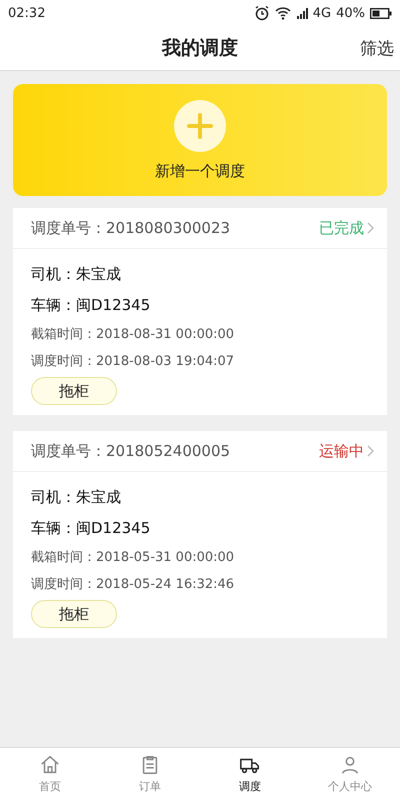 The image size is (400, 800). Describe the element at coordinates (150, 774) in the screenshot. I see `tab-bar-item: 订单` at that location.